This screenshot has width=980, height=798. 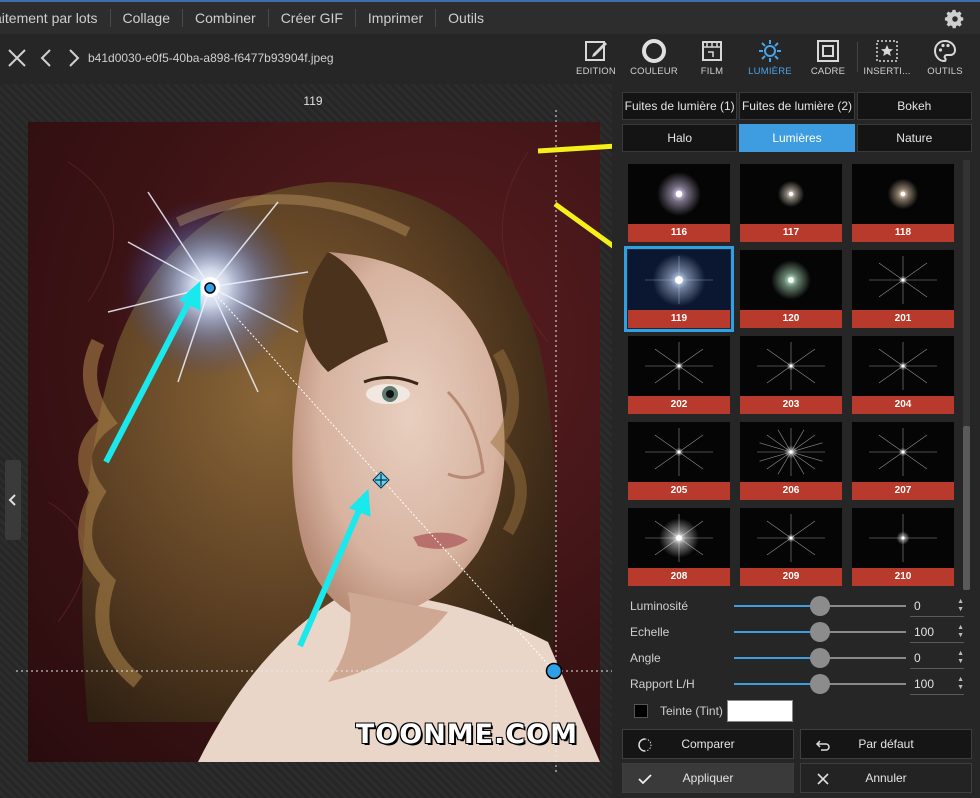 What do you see at coordinates (226, 18) in the screenshot?
I see `menu-combine: Combiner` at bounding box center [226, 18].